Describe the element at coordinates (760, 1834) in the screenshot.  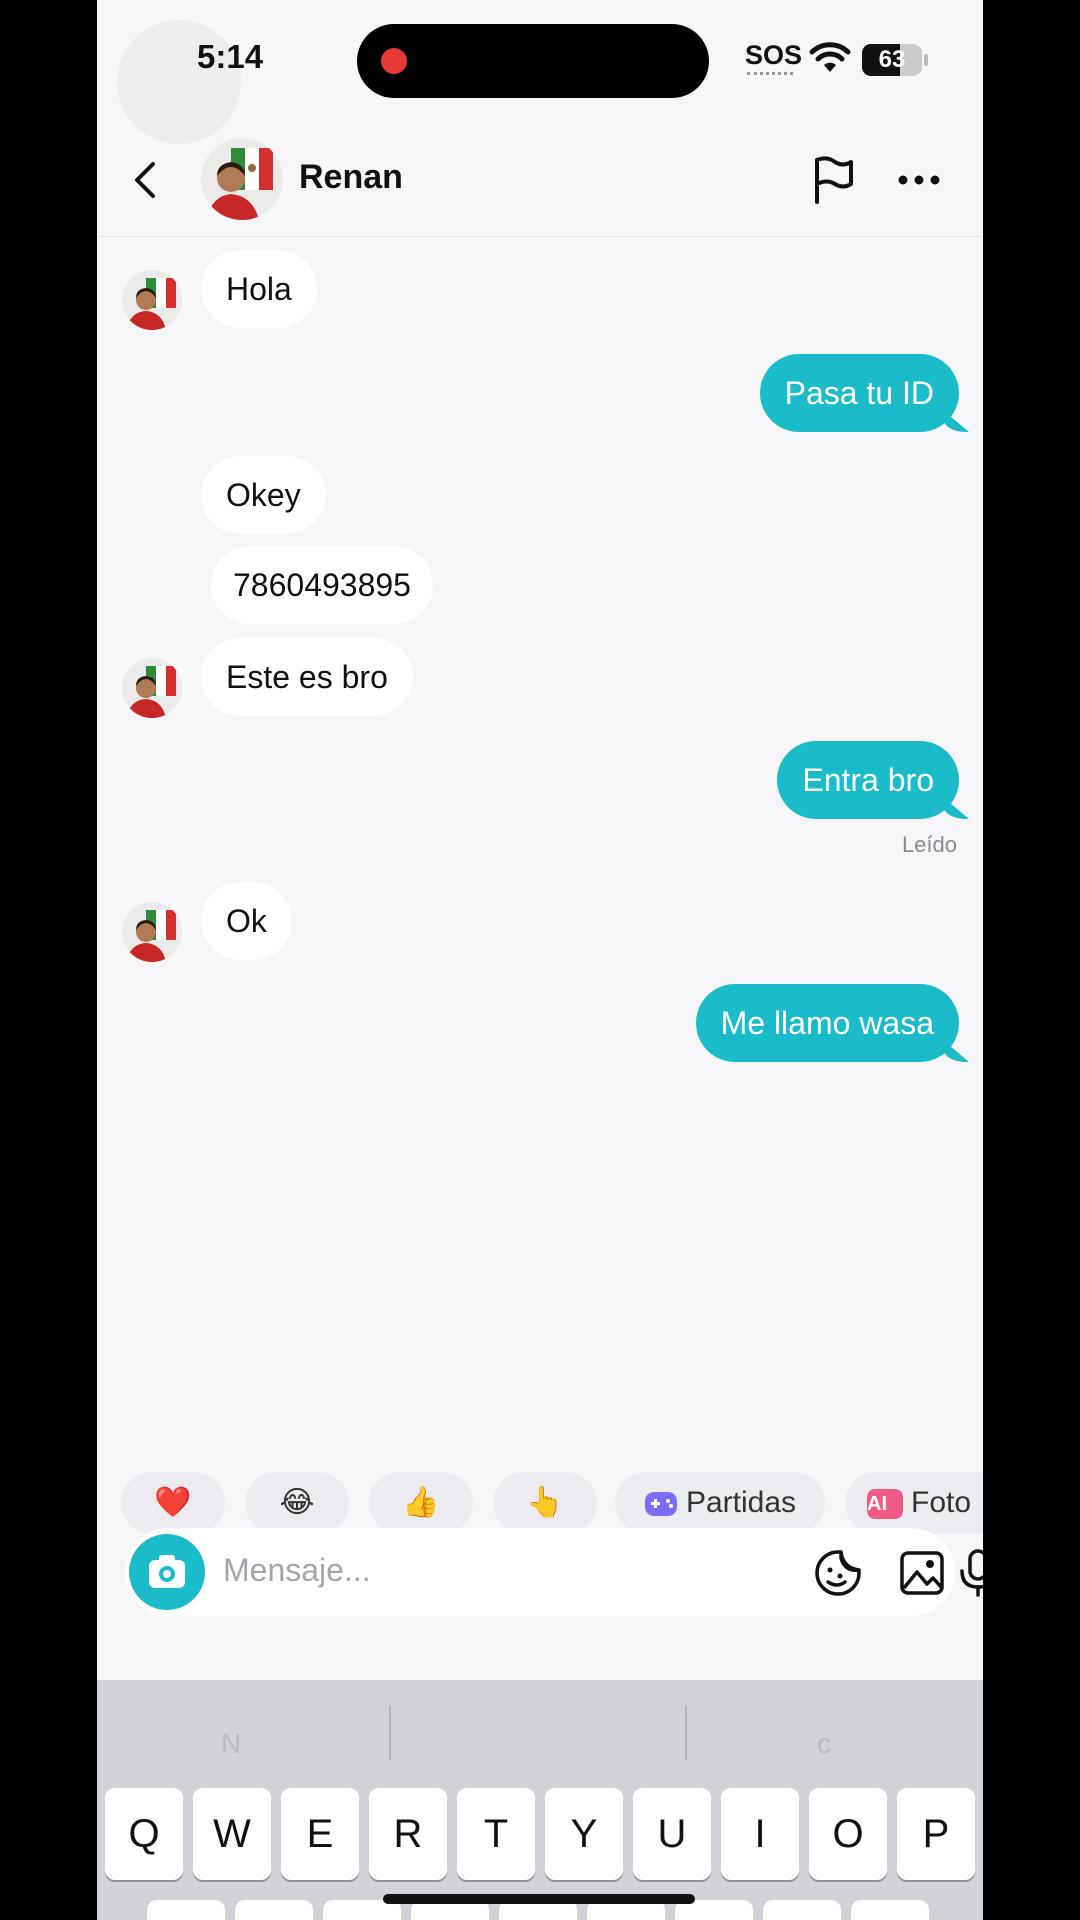
I see `key-i: I` at that location.